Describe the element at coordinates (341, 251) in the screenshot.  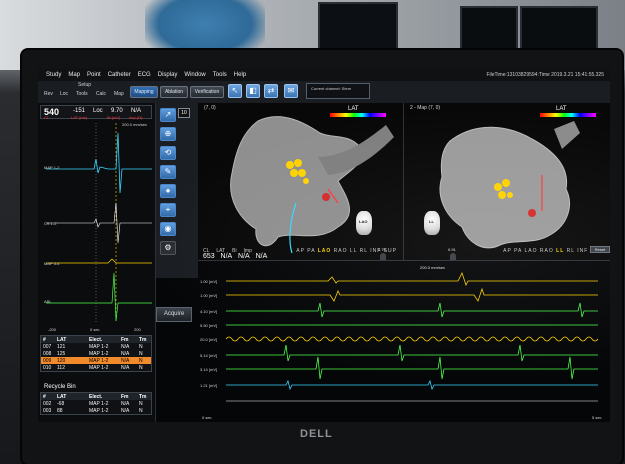
I see `map1-view-rao: RAO` at that location.